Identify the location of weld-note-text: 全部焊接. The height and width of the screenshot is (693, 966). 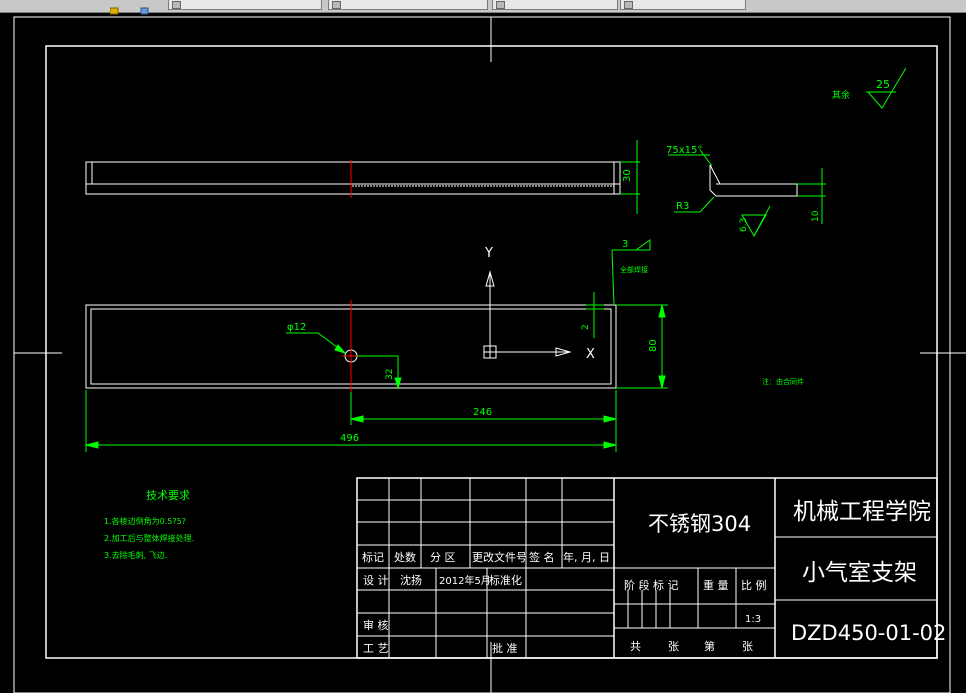
(634, 269).